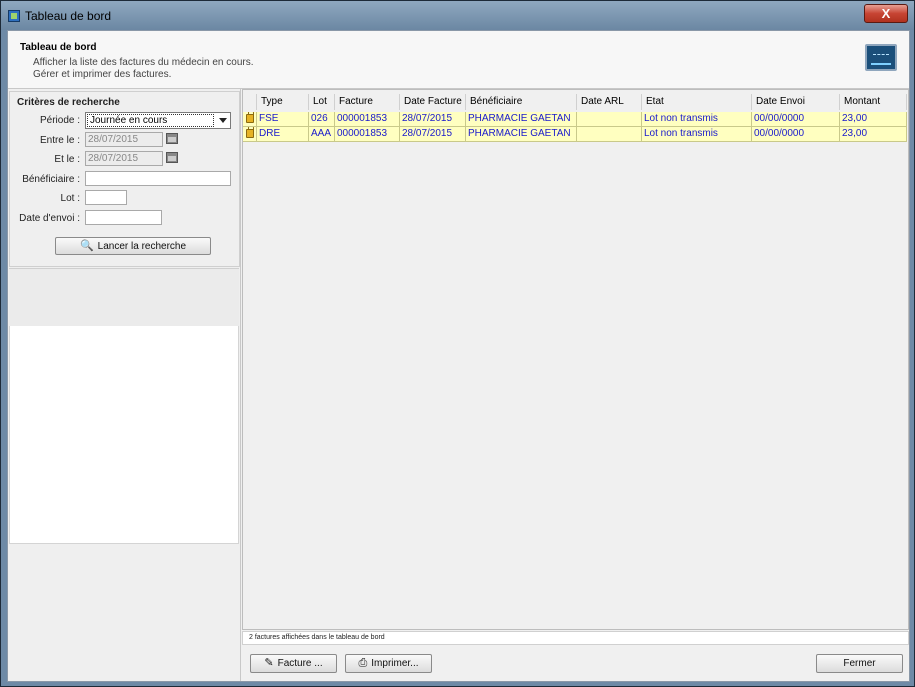 The height and width of the screenshot is (687, 915). Describe the element at coordinates (269, 663) in the screenshot. I see `pencil-icon: ✎` at that location.